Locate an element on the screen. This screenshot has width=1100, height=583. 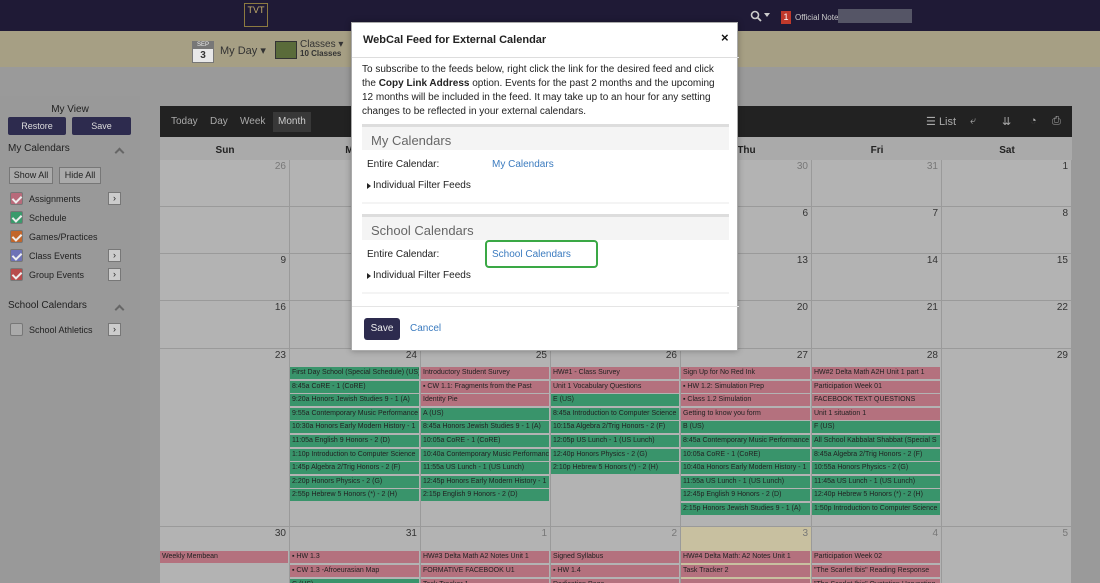
calendar-event: Task Tracker 1 is located at coordinates (485, 581).